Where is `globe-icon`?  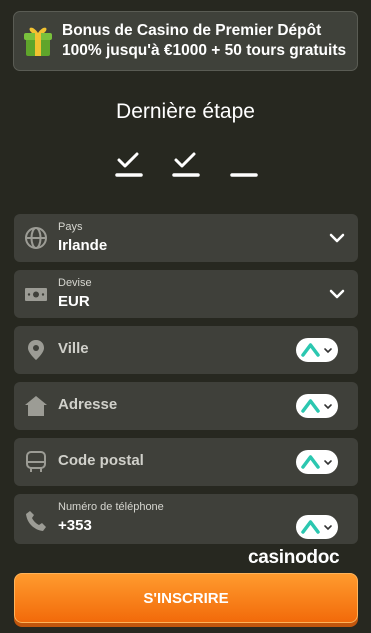 globe-icon is located at coordinates (36, 238).